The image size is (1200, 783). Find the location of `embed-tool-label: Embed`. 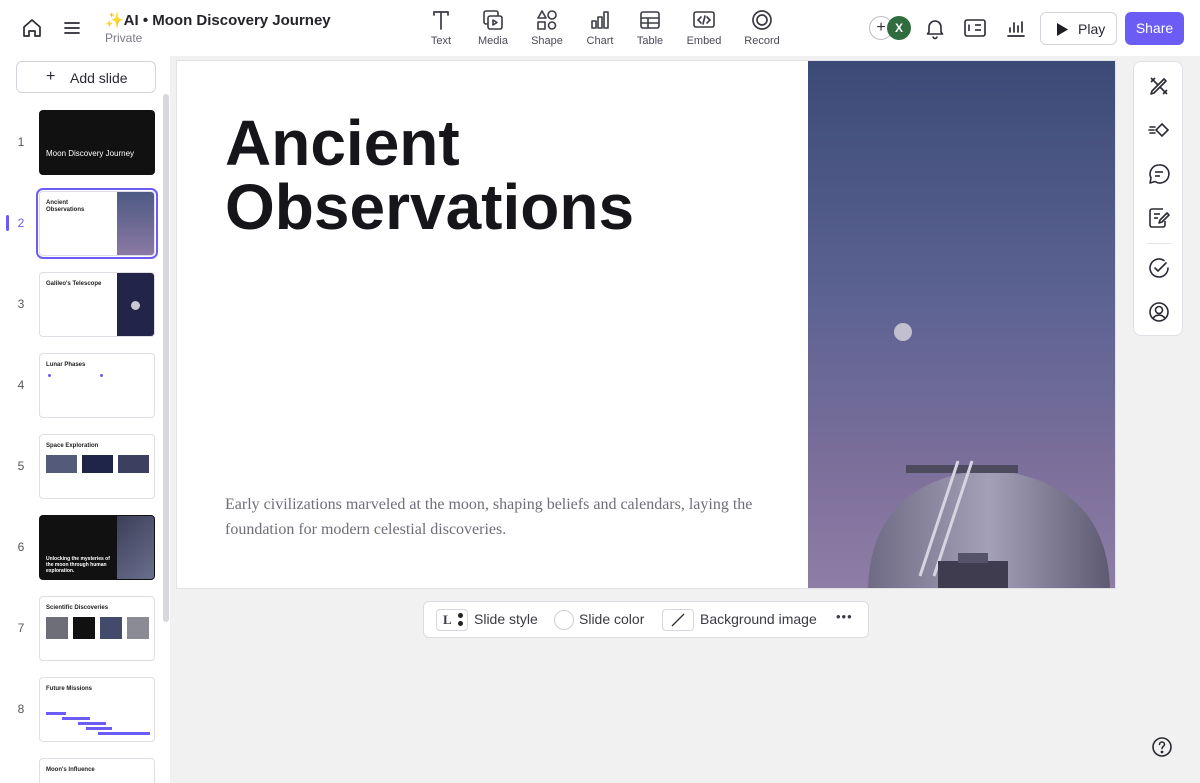

embed-tool-label: Embed is located at coordinates (704, 41).